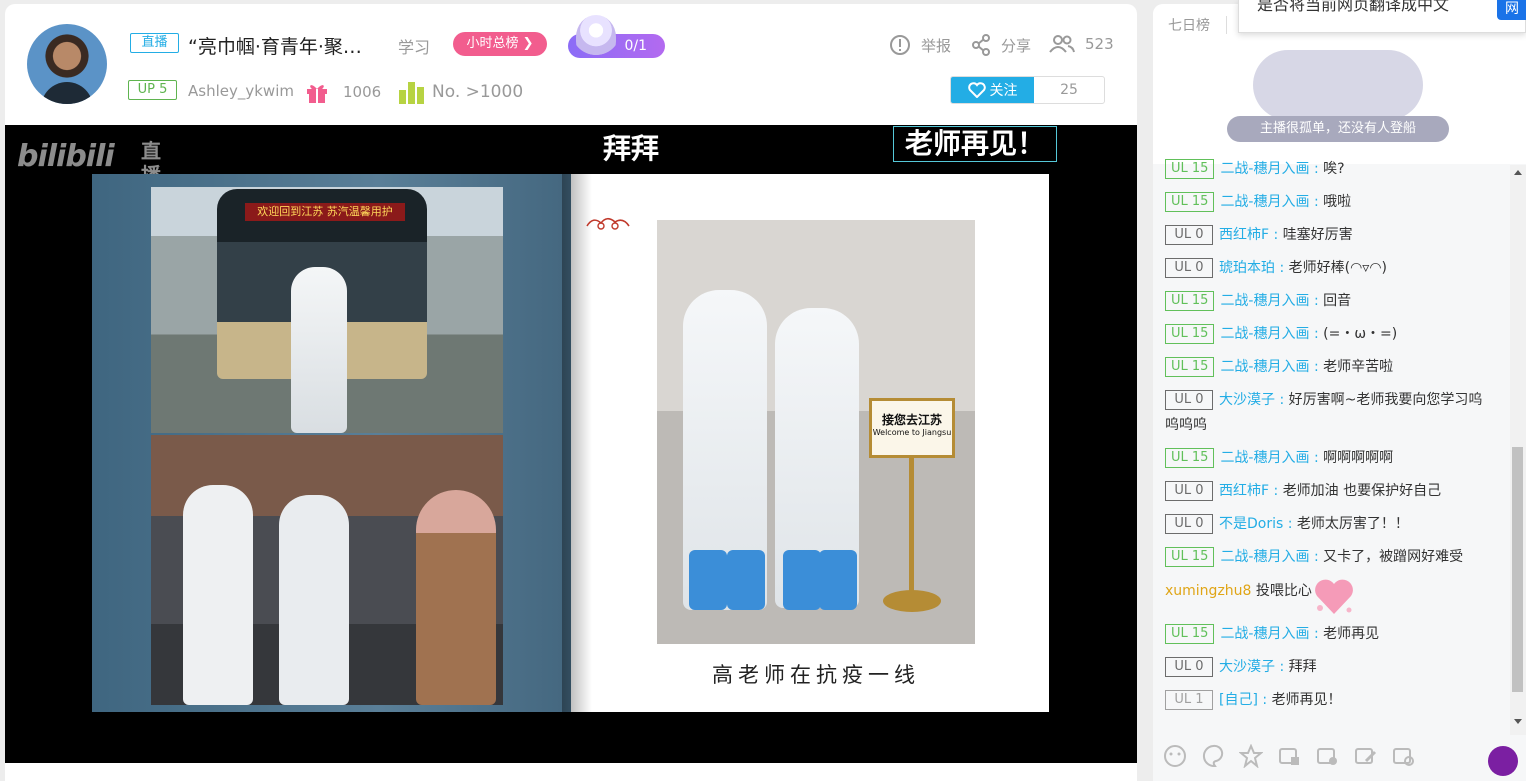  I want to click on follow-control: 关注 25, so click(1027, 90).